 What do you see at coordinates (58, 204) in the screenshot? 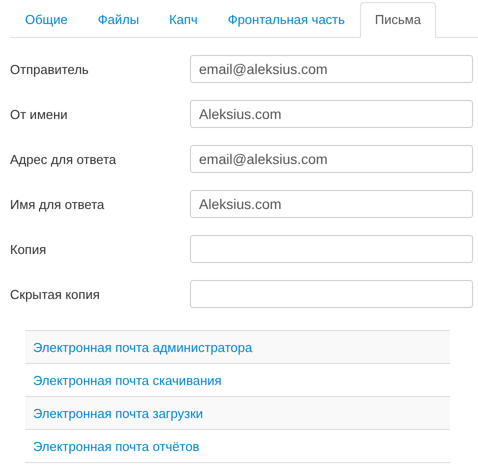
I see `field-label: Имя для ответа` at bounding box center [58, 204].